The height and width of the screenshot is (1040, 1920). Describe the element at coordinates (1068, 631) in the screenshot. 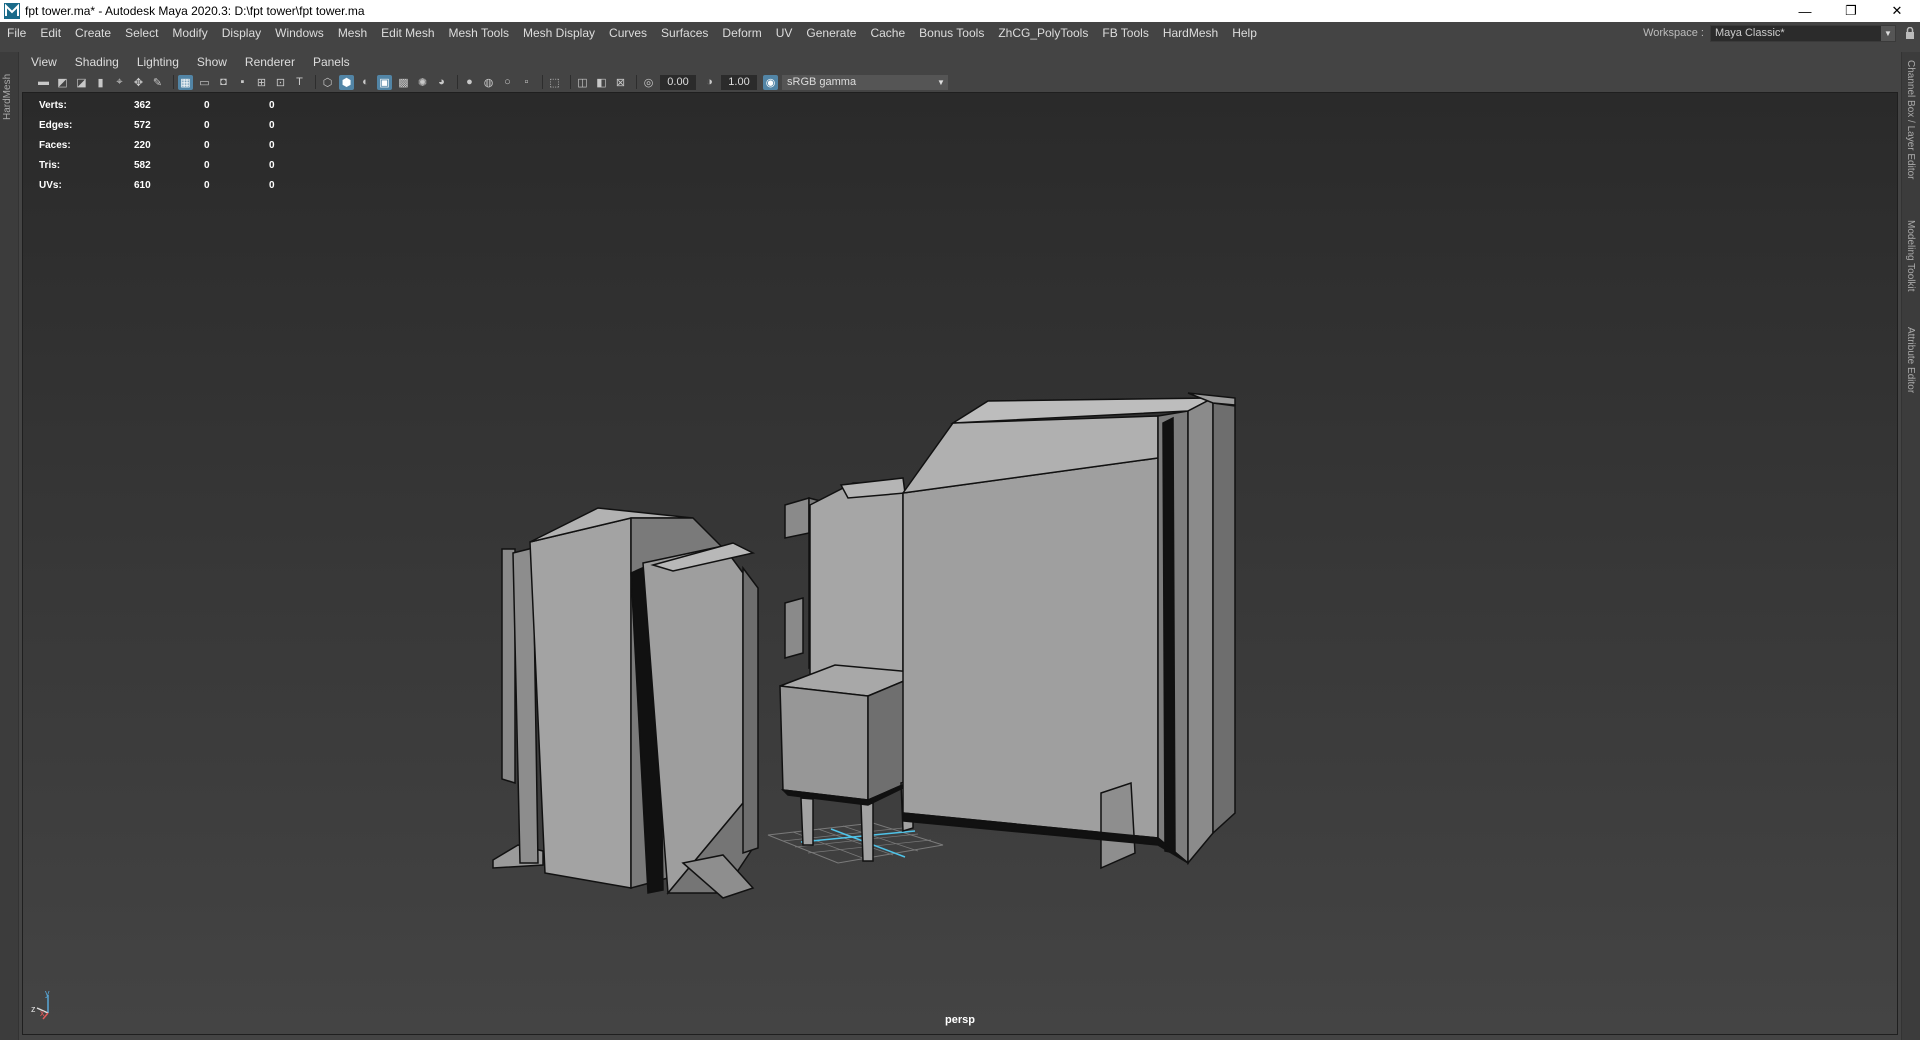

I see `right-tower-mesh` at that location.